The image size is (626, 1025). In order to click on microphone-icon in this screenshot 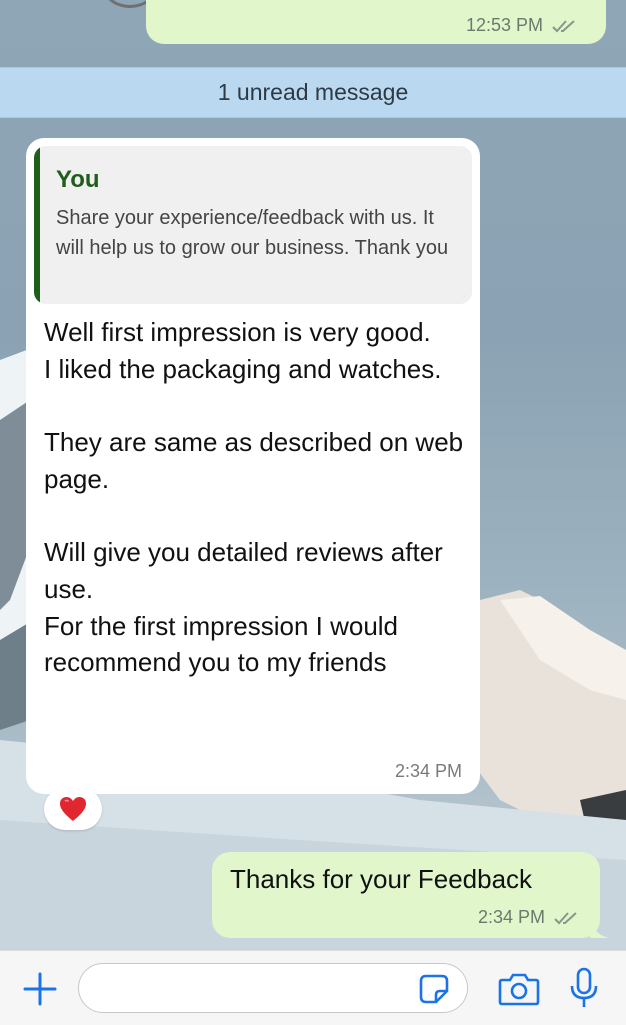, I will do `click(584, 988)`.